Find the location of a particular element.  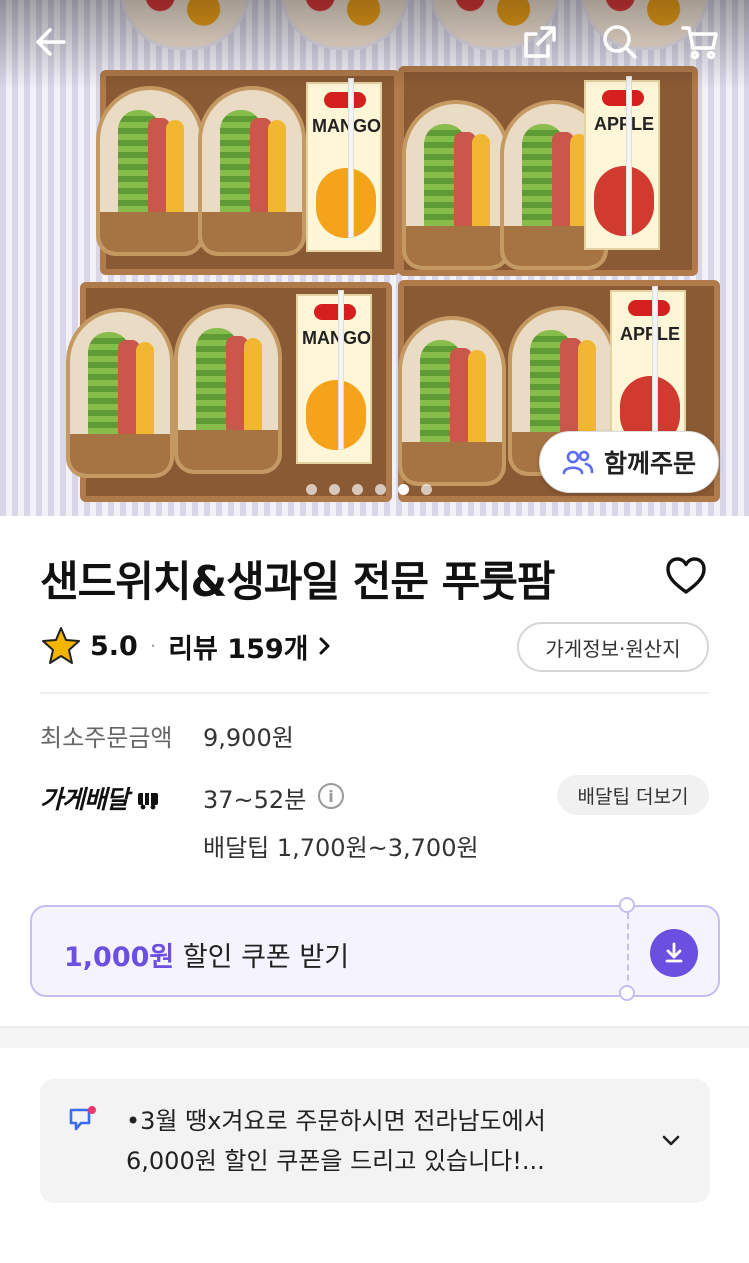

min-order-value: 9,900원 is located at coordinates (248, 738).